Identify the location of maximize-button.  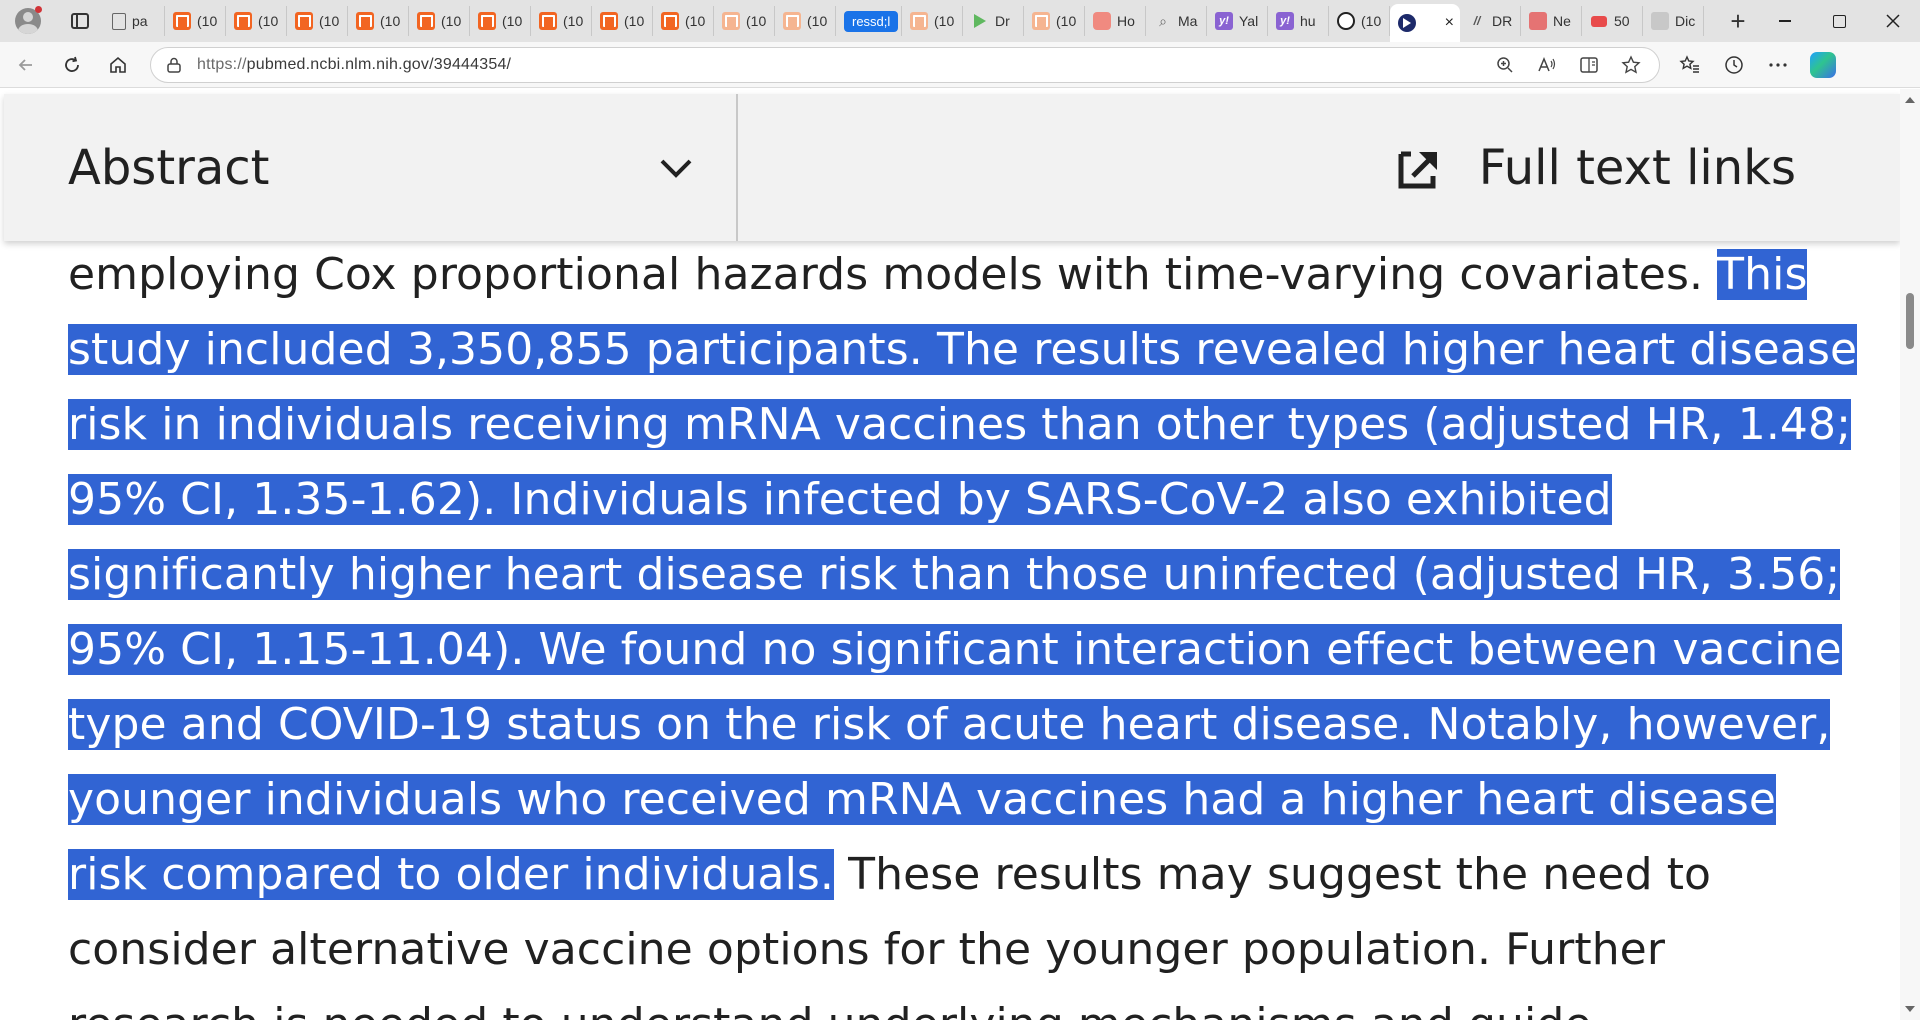
(1839, 21).